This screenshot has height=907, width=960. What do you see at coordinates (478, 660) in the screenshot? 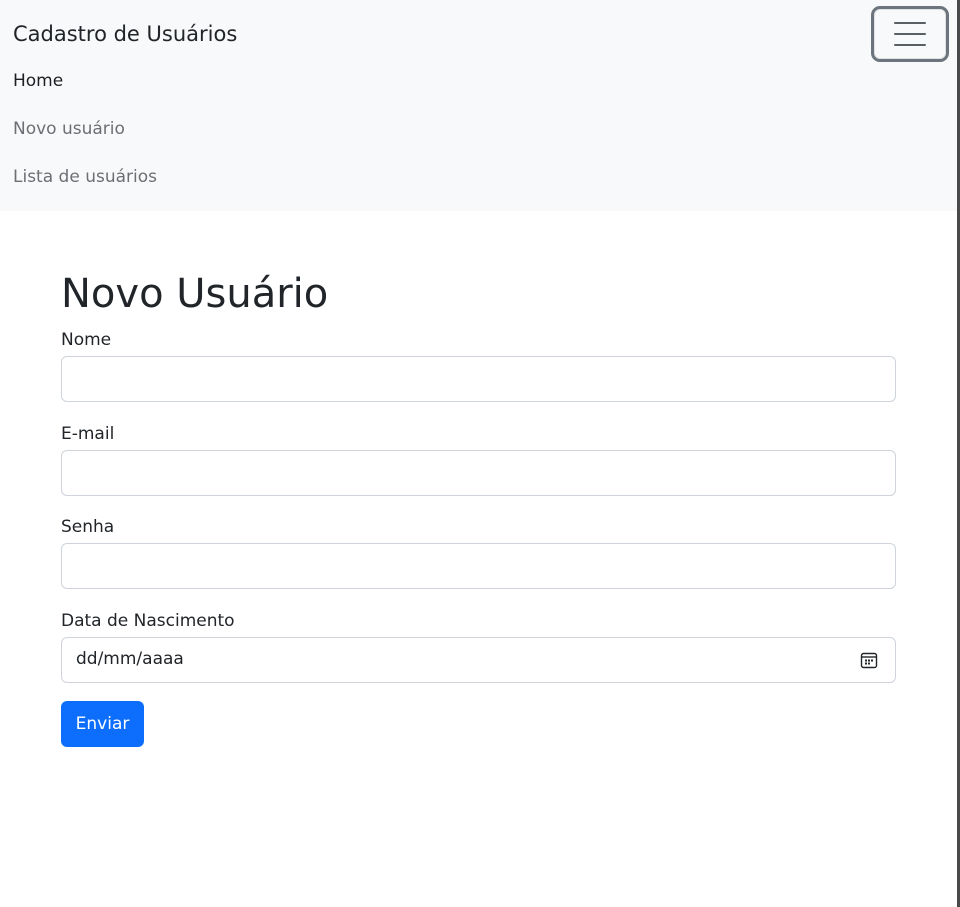
I see `data-nascimento-input: dd/mm/aaaa` at bounding box center [478, 660].